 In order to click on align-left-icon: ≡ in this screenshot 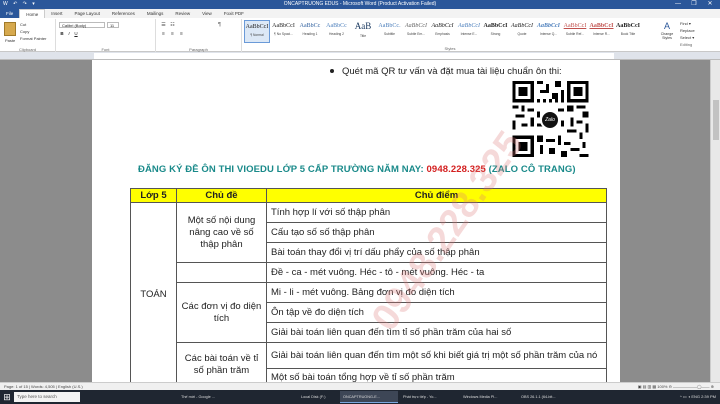, I will do `click(163, 34)`.